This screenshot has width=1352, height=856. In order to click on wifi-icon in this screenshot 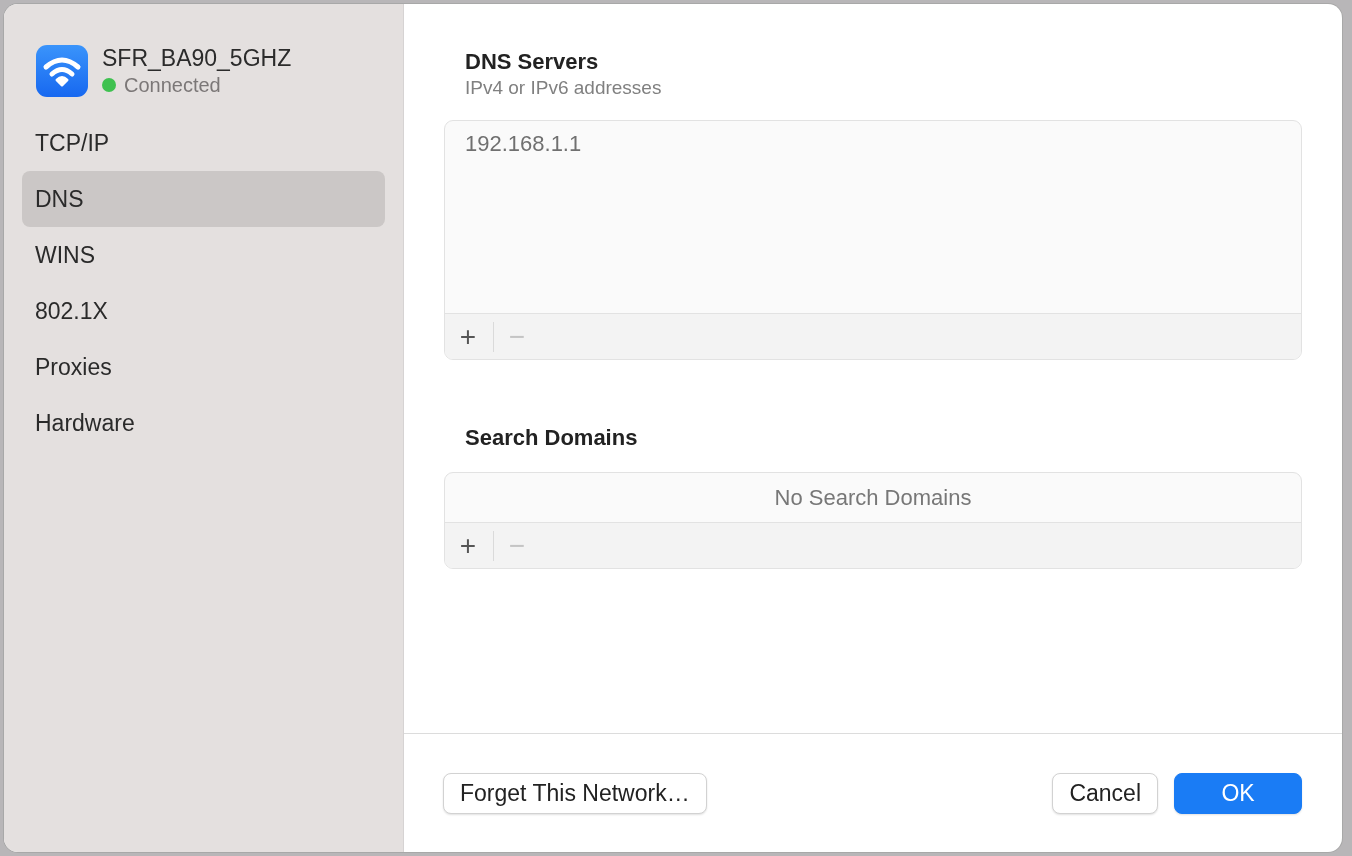, I will do `click(62, 71)`.